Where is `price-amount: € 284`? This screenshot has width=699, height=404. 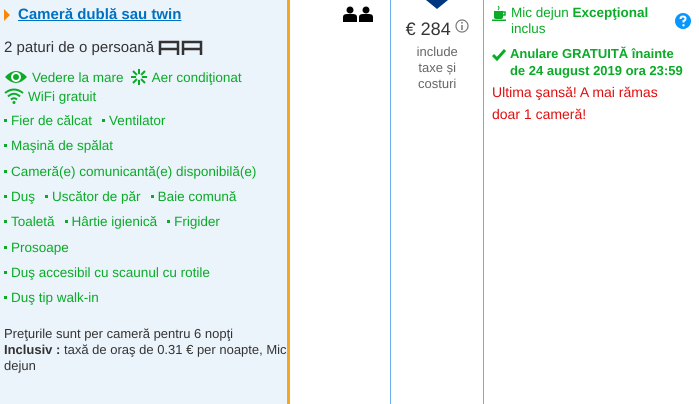 price-amount: € 284 is located at coordinates (428, 29).